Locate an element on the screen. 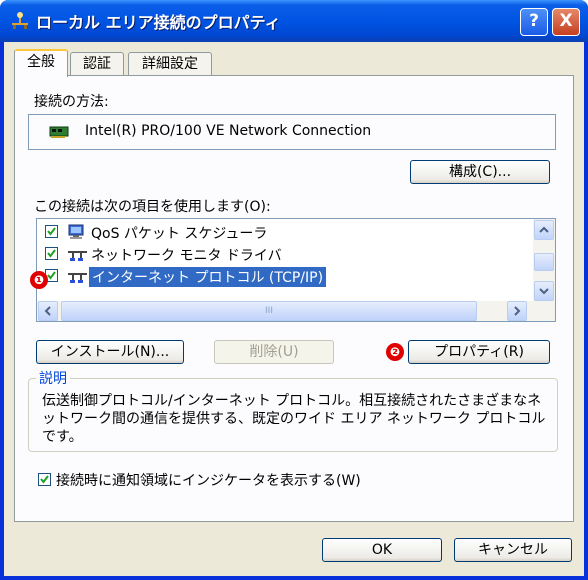 The image size is (588, 580). scroll-right-button is located at coordinates (517, 311).